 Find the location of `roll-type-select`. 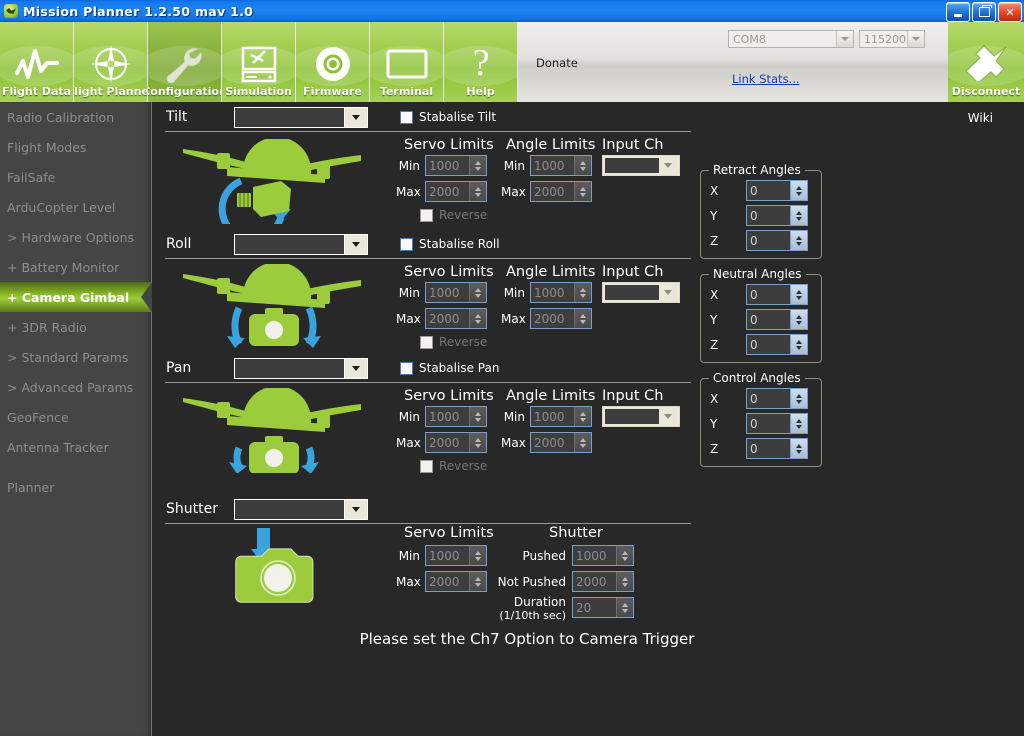

roll-type-select is located at coordinates (301, 244).